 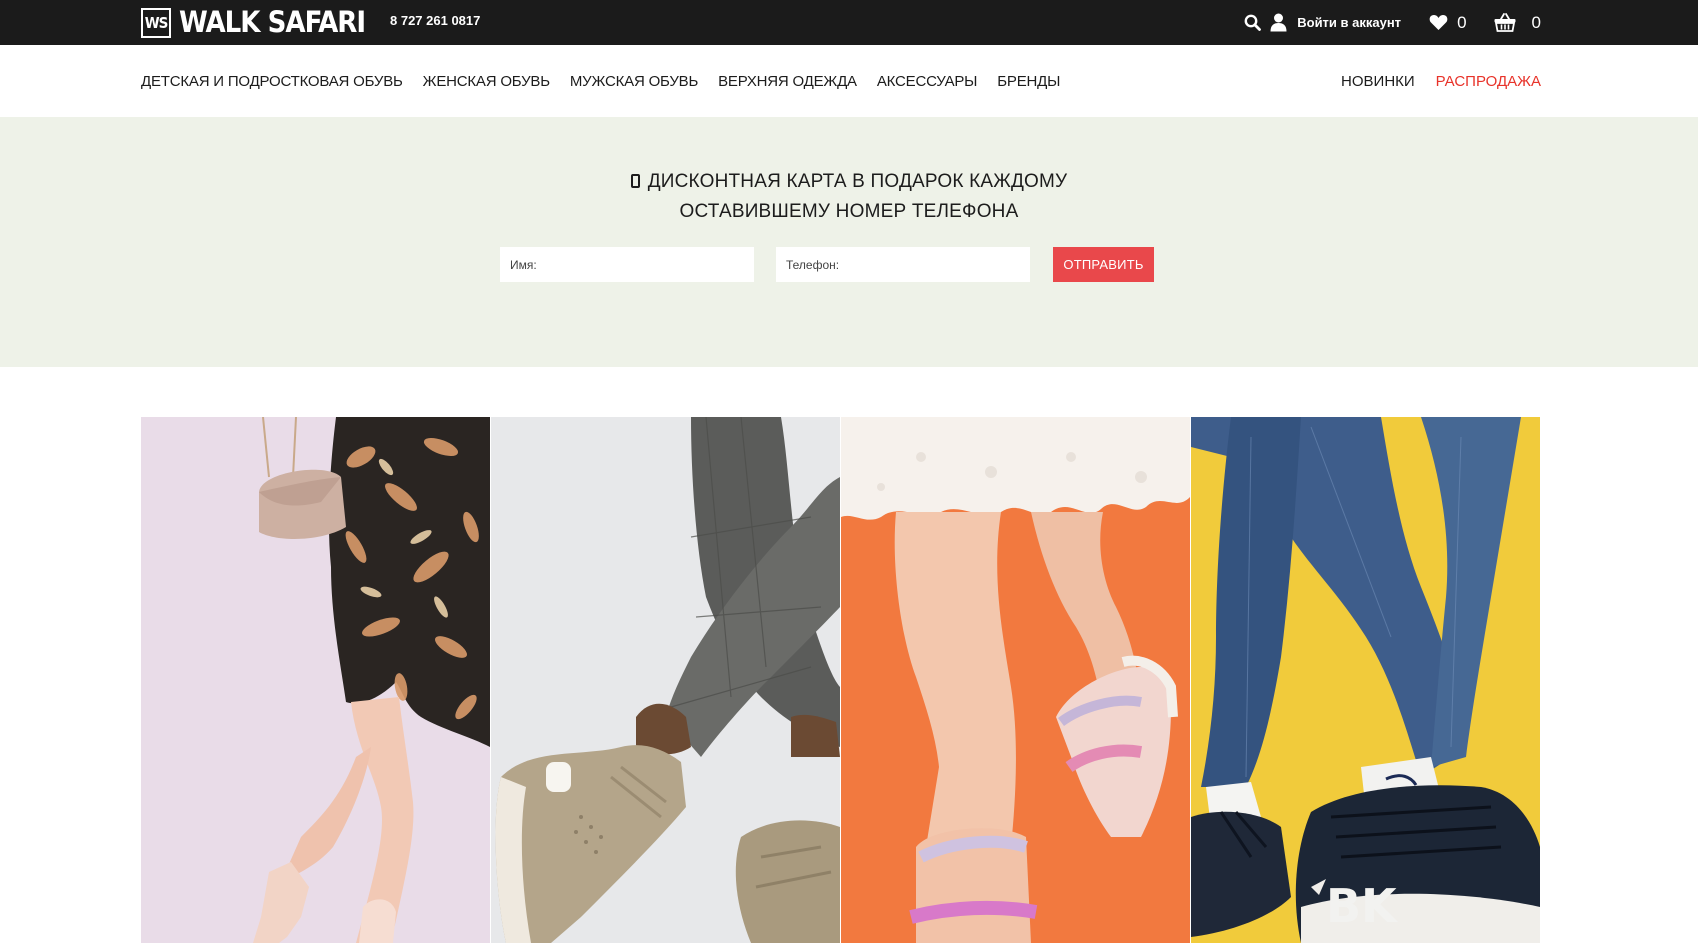 I want to click on logo: WS WALK SAFARI, so click(x=253, y=22).